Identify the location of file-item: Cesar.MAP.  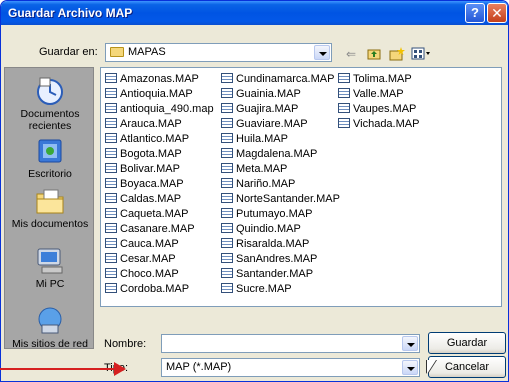
(140, 259).